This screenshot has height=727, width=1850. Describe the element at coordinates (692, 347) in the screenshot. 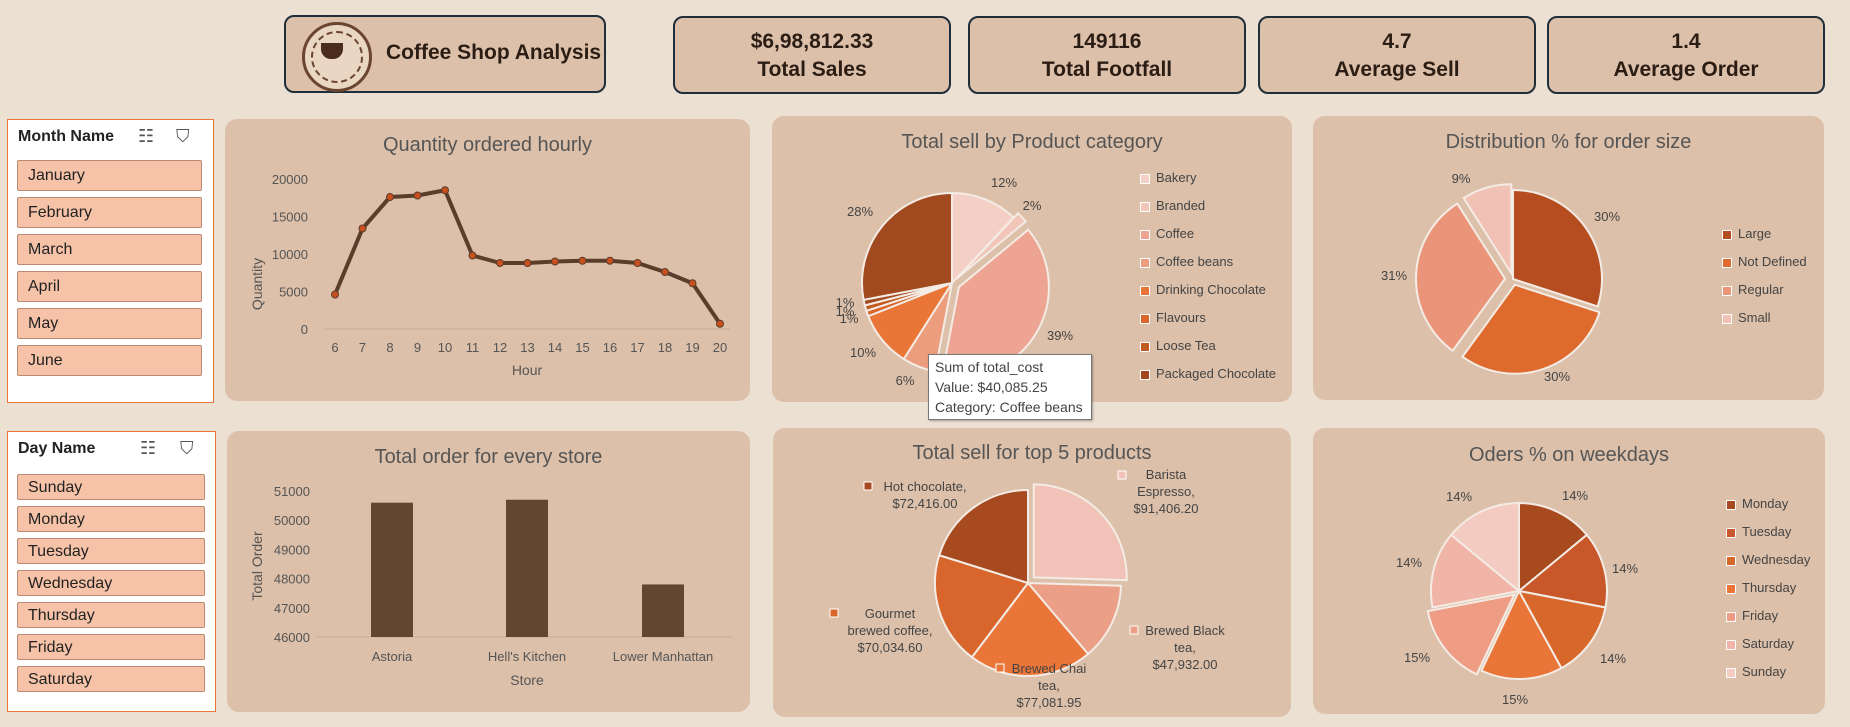

I see `x-tick-label: 19` at that location.